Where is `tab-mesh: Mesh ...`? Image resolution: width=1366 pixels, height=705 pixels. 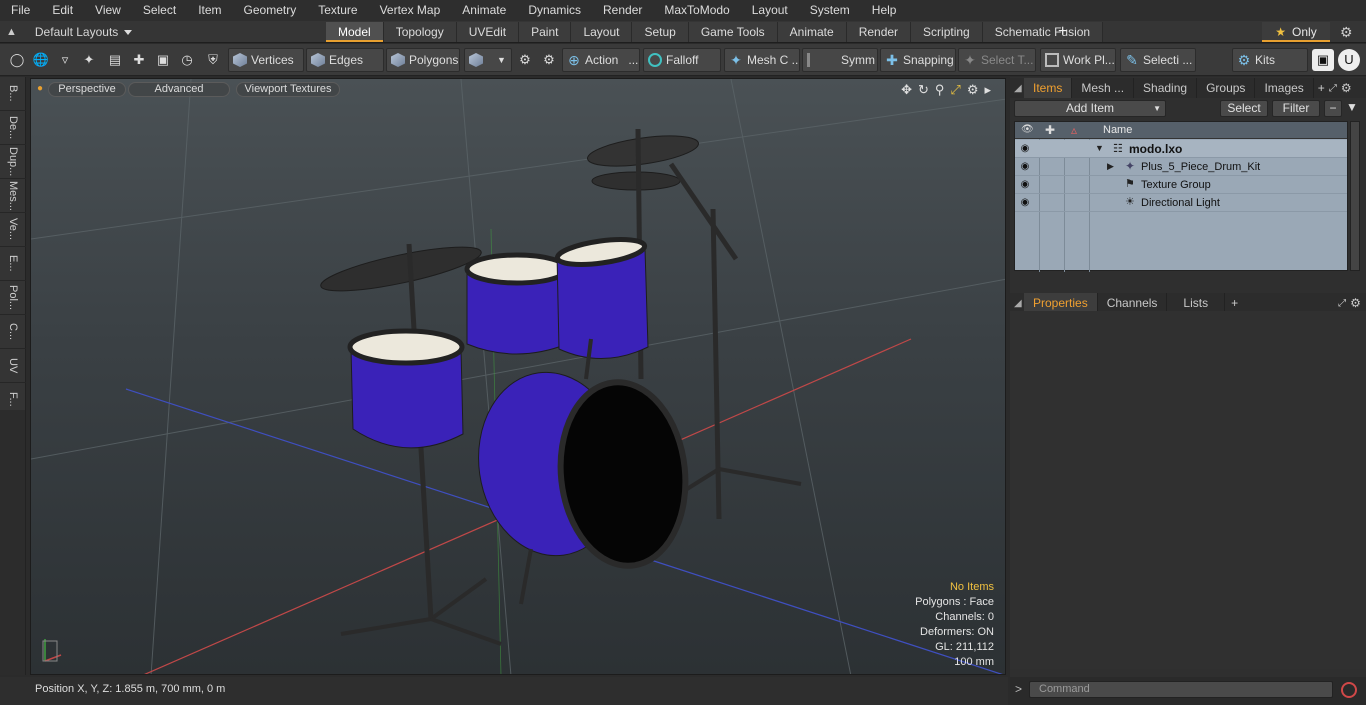 tab-mesh: Mesh ... is located at coordinates (1103, 88).